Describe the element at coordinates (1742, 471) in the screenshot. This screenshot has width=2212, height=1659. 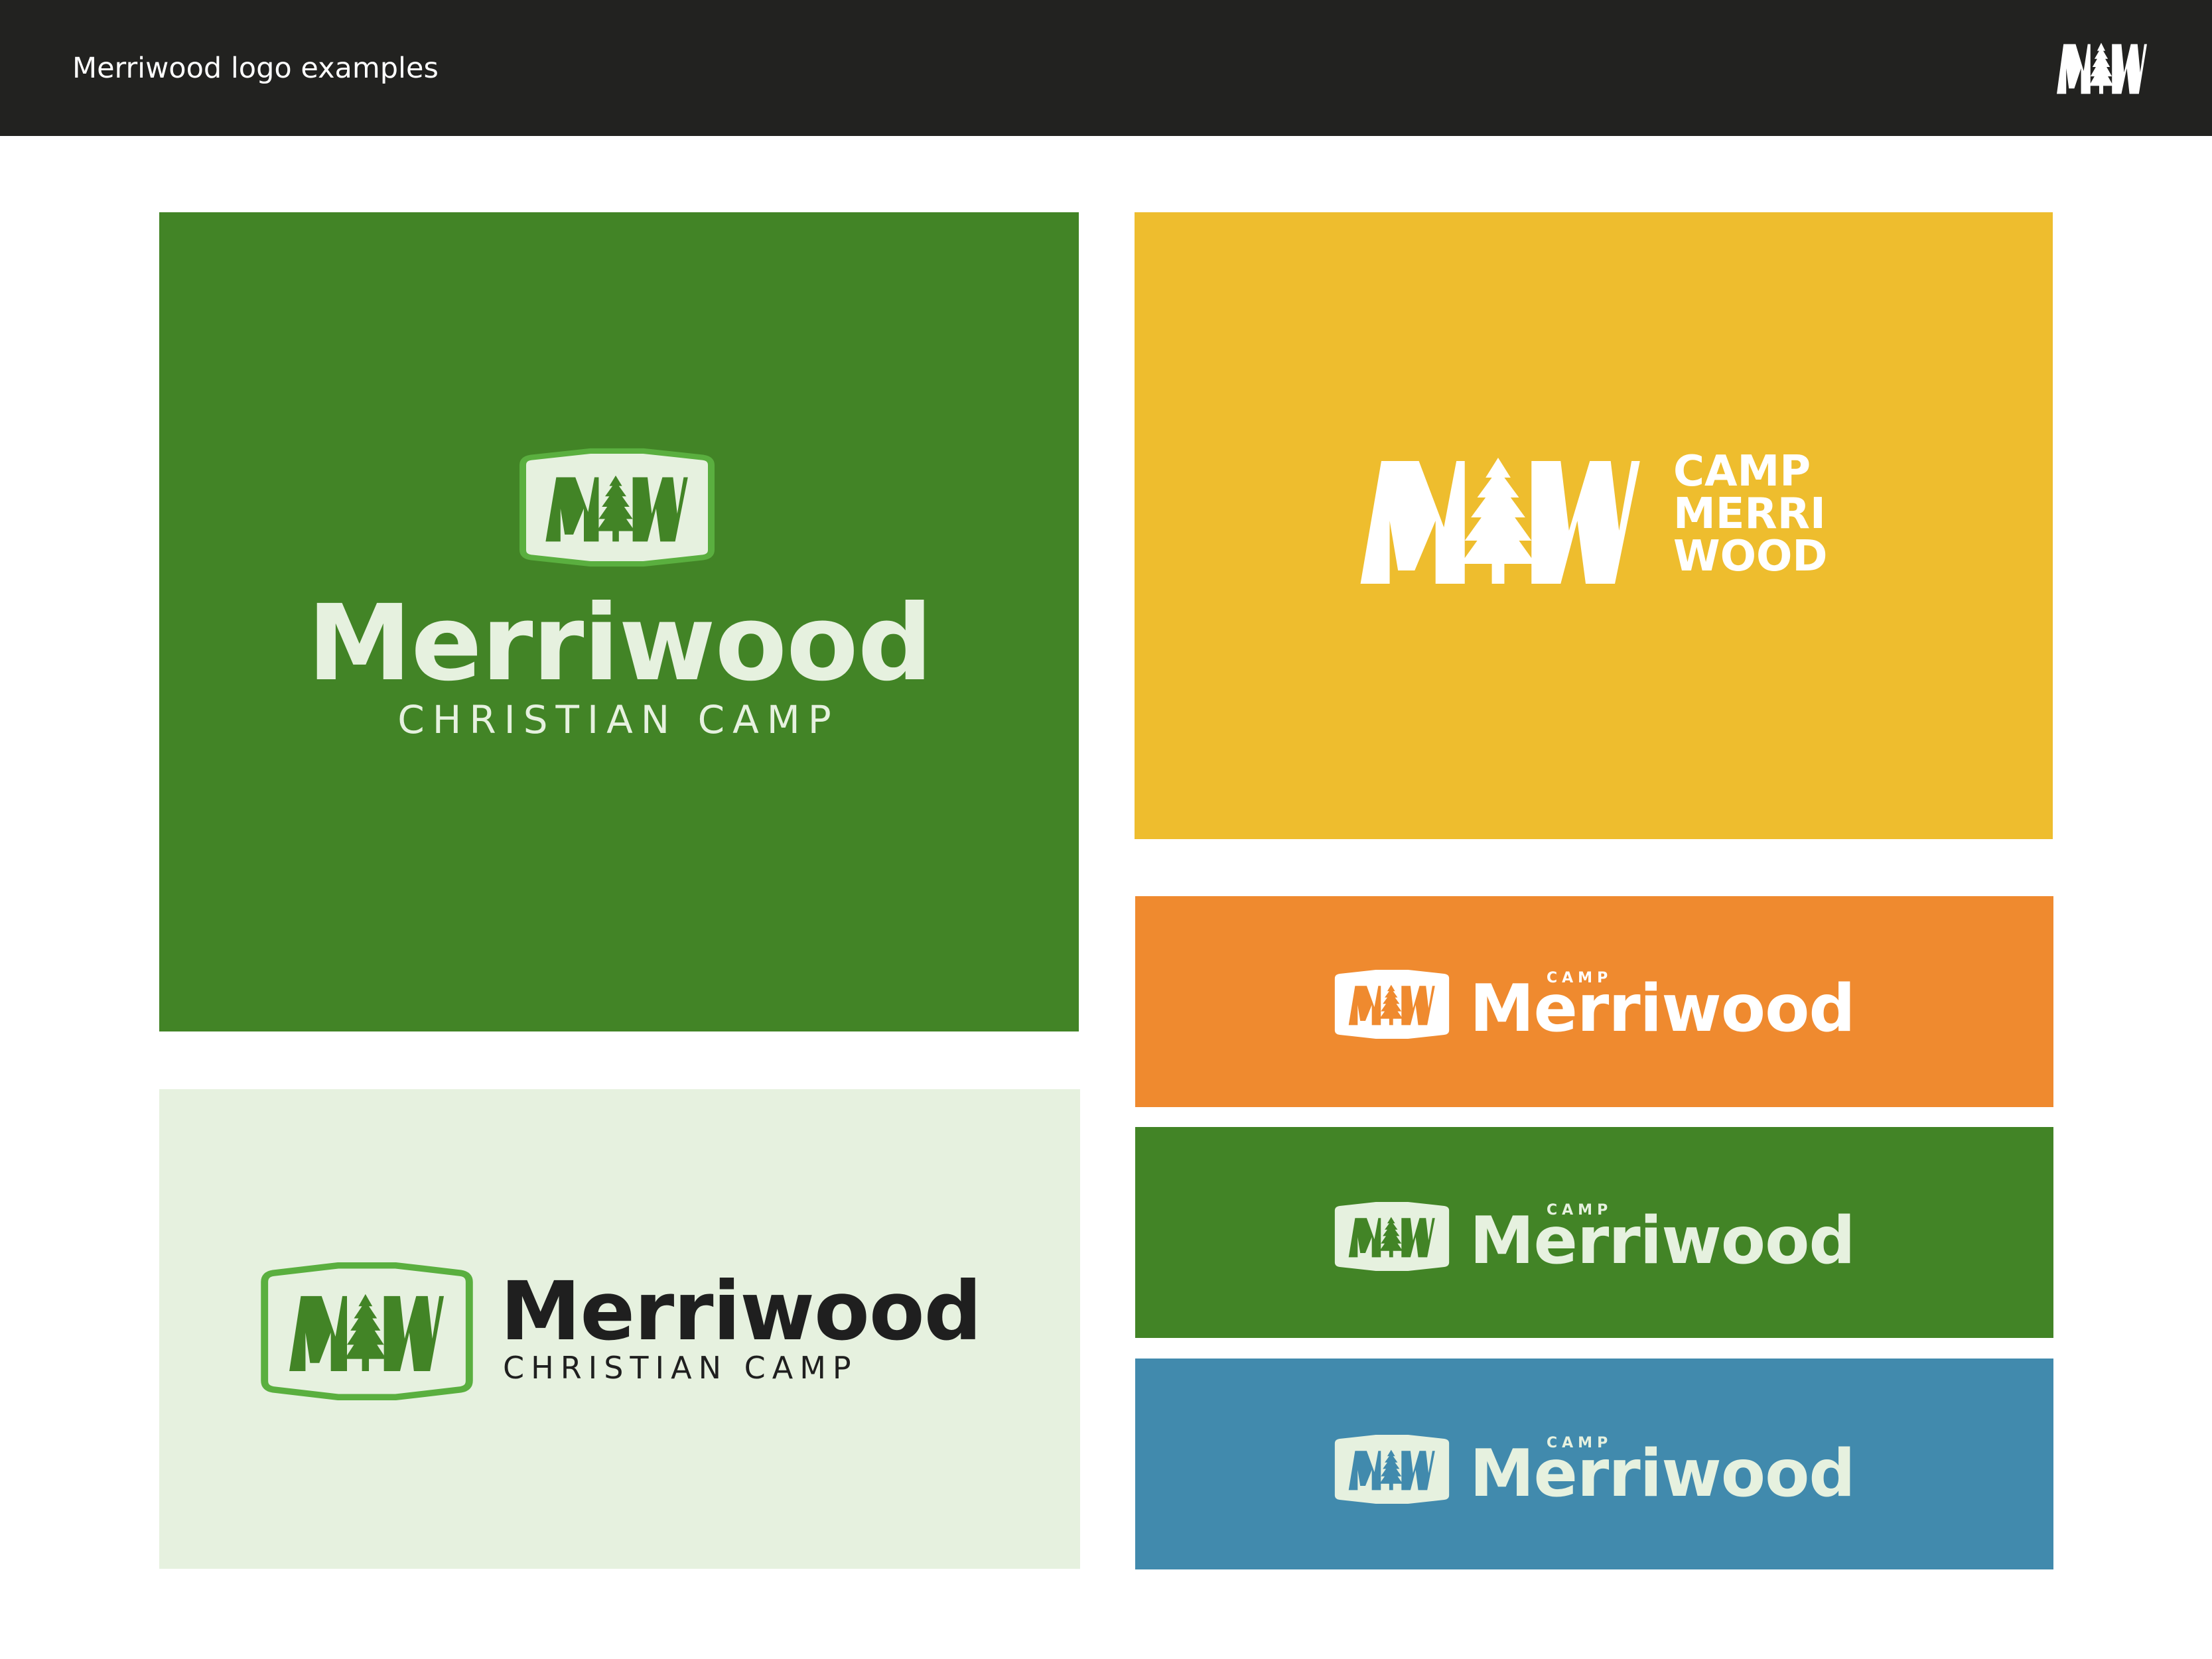
I see `camp-line-1: CAMP` at that location.